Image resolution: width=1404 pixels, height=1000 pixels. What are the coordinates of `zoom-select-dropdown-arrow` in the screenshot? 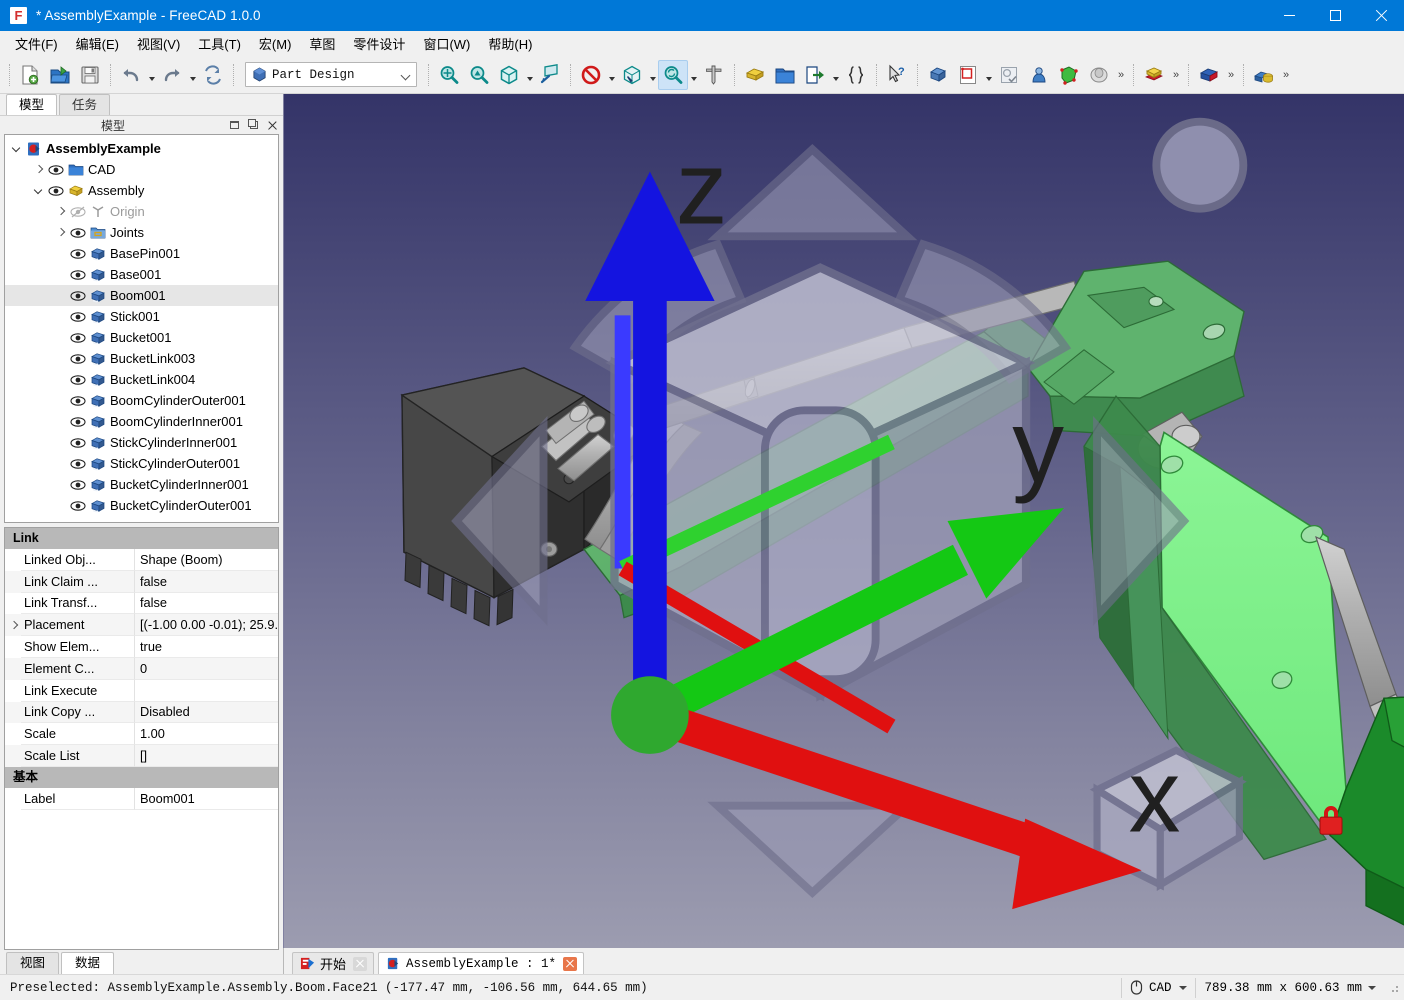 It's located at (693, 75).